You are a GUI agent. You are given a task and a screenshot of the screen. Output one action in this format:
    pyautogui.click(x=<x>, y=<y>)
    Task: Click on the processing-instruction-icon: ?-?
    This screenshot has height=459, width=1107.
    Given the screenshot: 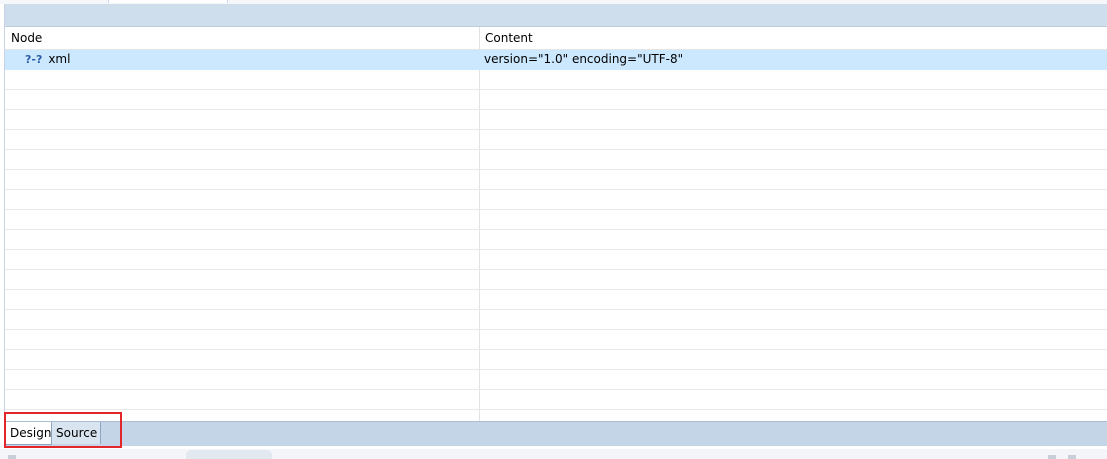 What is the action you would take?
    pyautogui.click(x=34, y=59)
    